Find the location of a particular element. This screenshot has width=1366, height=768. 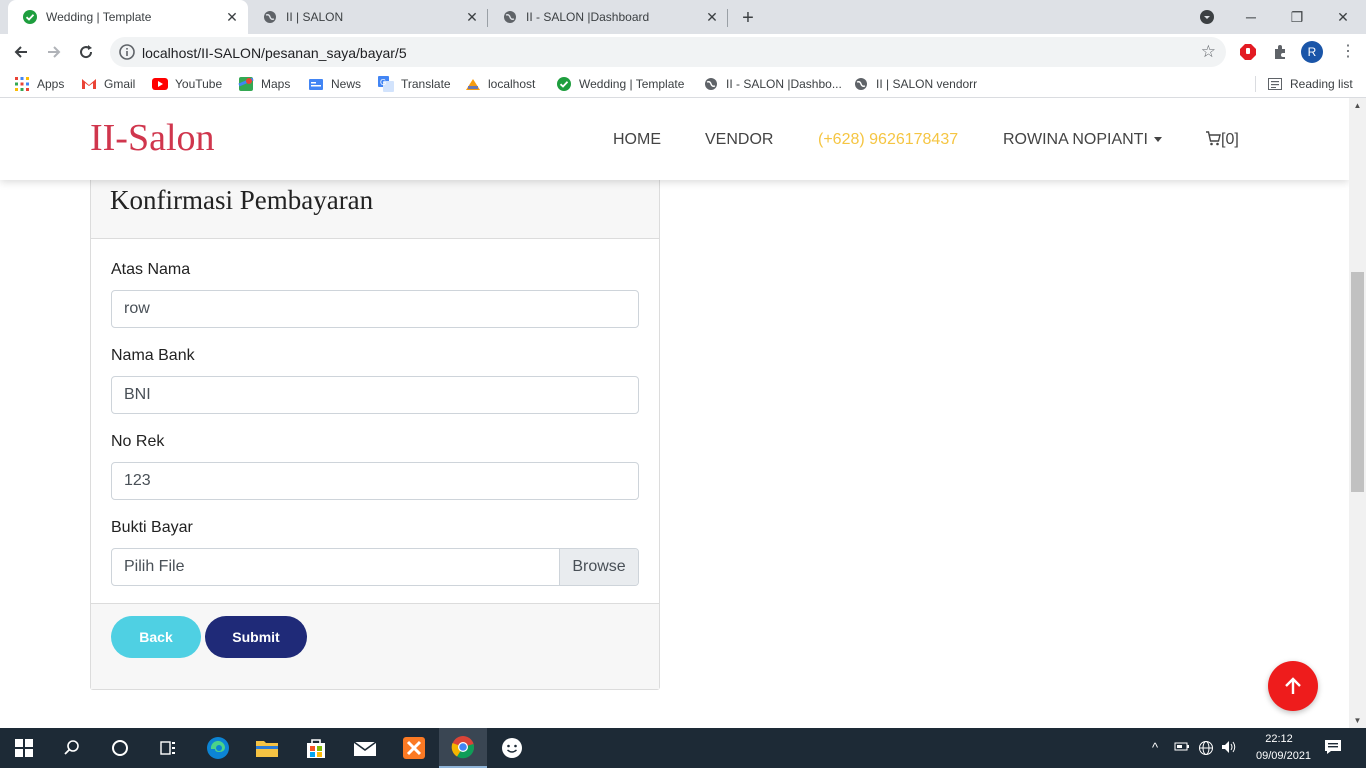

bookmark-maps: Maps is located at coordinates (264, 84).